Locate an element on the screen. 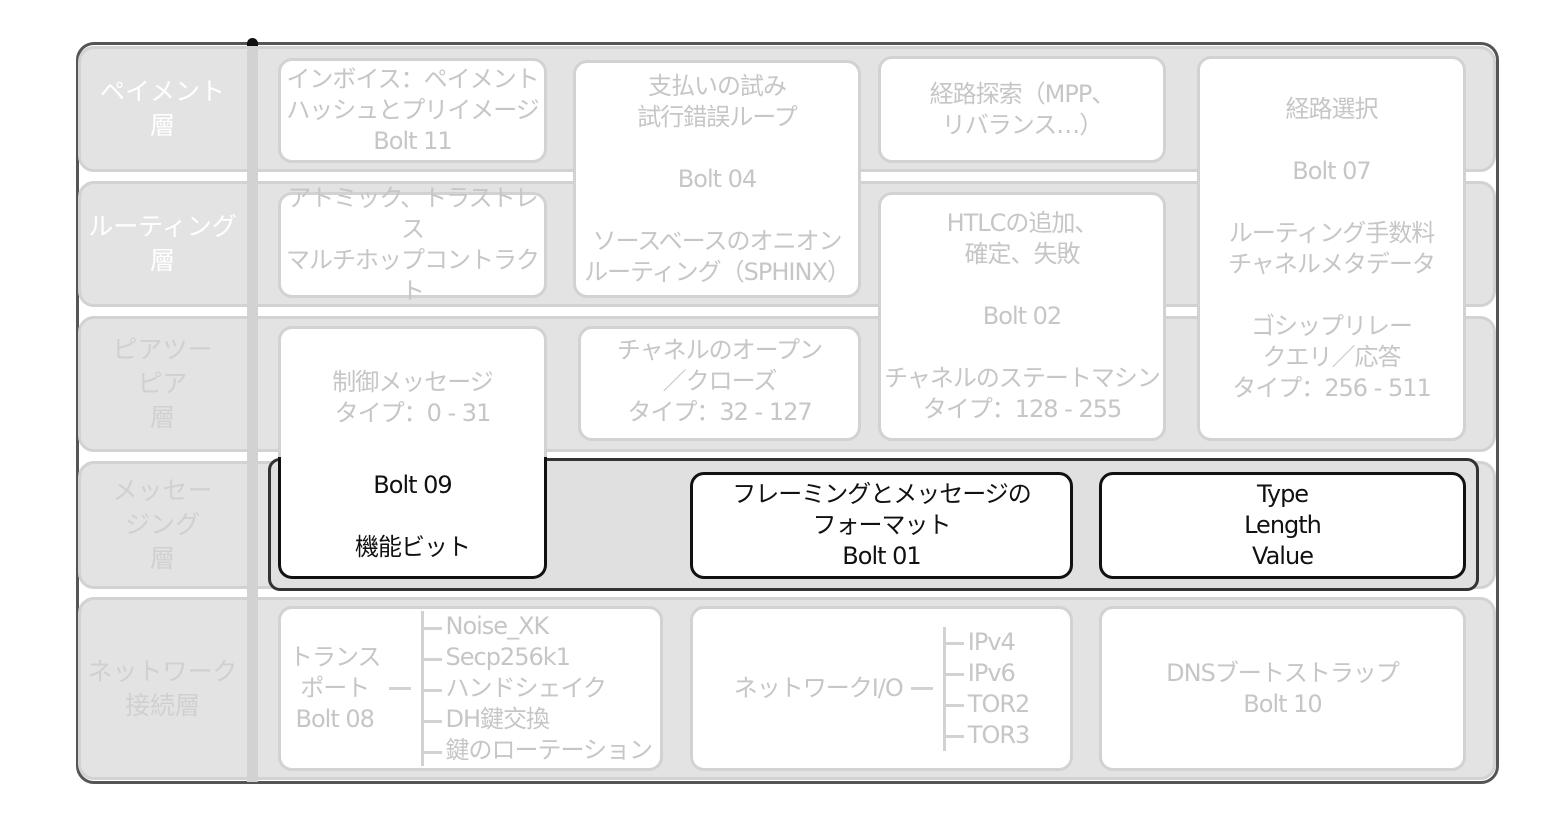 This screenshot has height=831, width=1562. layer-label-messaging: メッセー ジング 層 is located at coordinates (162, 525).